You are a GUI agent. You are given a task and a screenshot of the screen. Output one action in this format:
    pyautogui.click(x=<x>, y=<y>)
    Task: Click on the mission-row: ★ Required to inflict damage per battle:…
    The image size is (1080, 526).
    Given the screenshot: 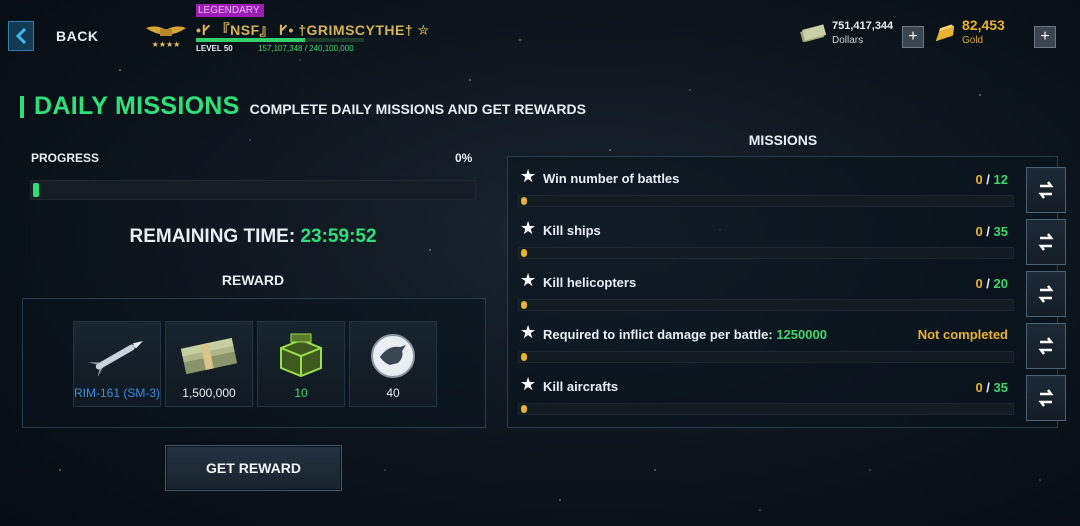 What is the action you would take?
    pyautogui.click(x=792, y=343)
    